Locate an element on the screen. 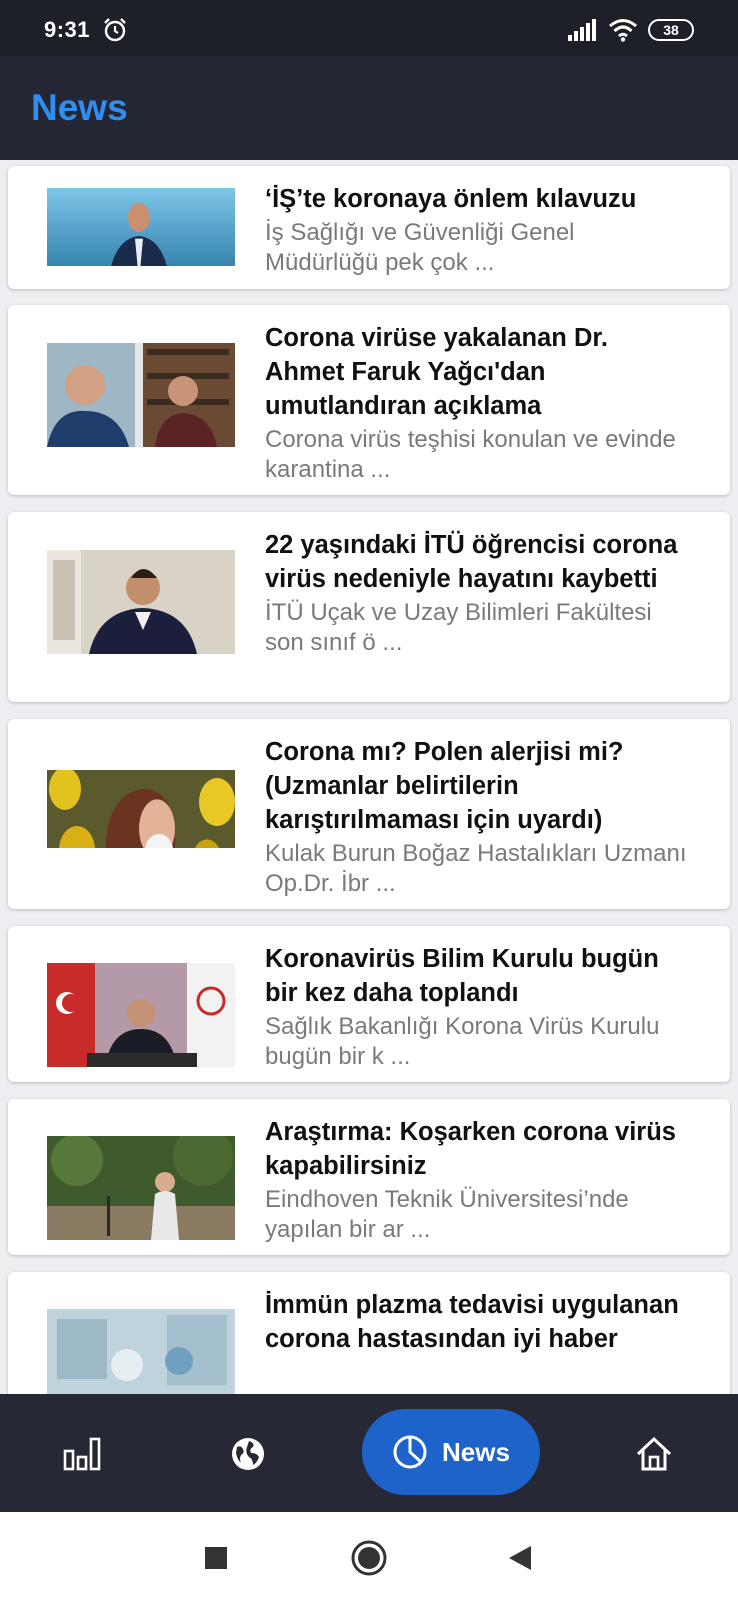  news-headline: ‘İŞ’te koronaya önlem kılavuzu is located at coordinates (451, 199).